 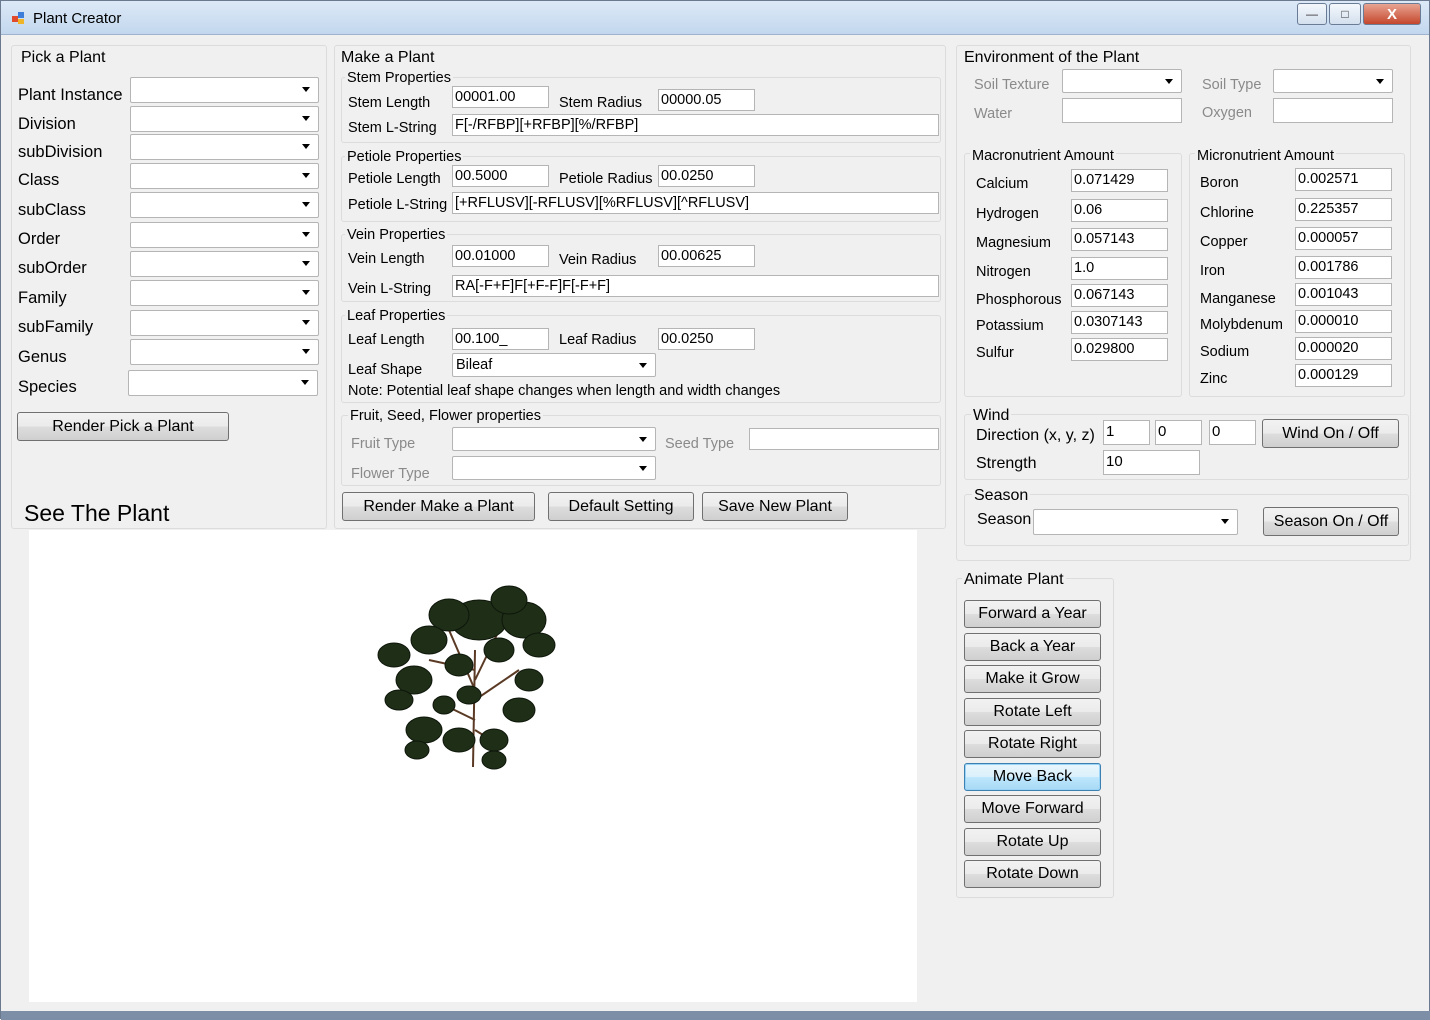 I want to click on subfamily-label: subFamily, so click(x=56, y=327).